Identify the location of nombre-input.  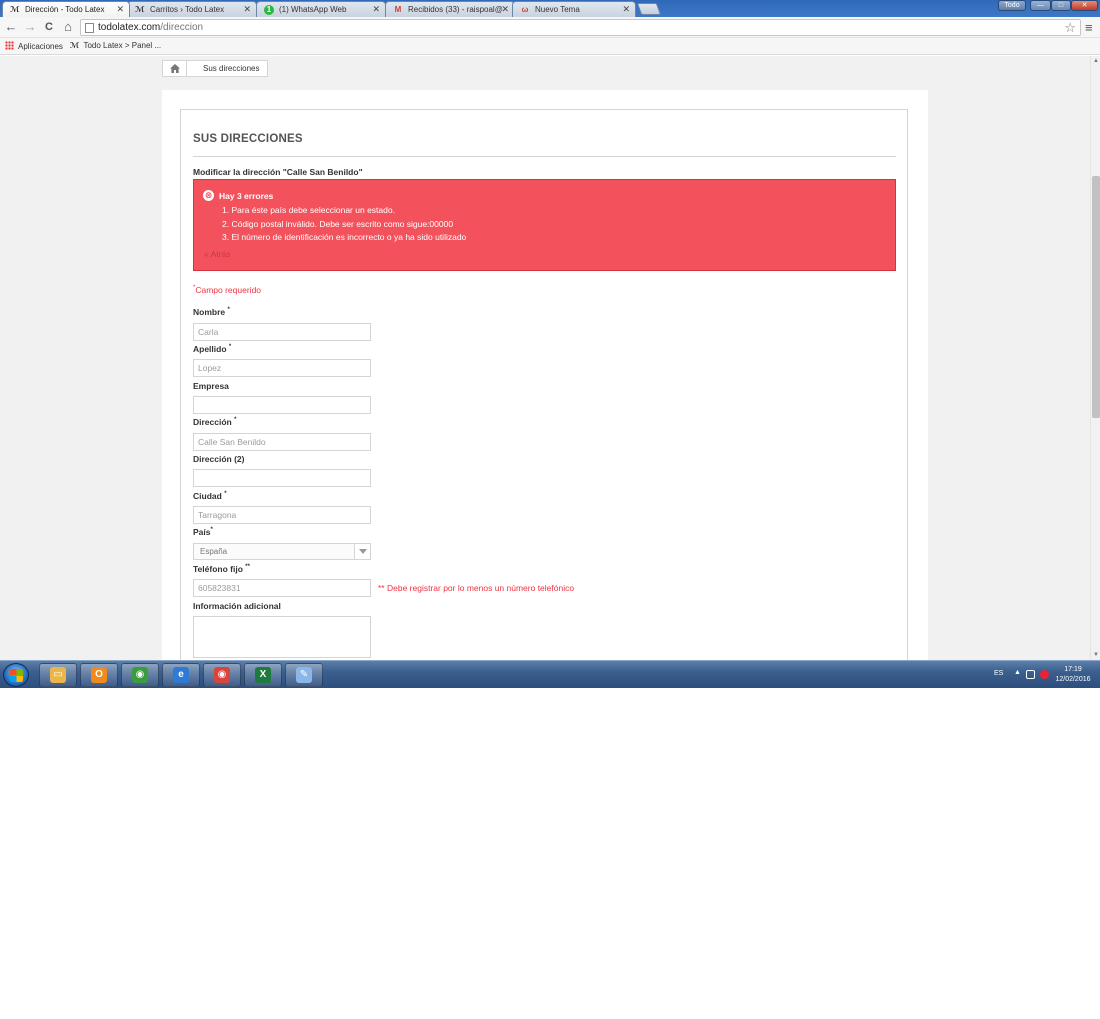
(282, 332).